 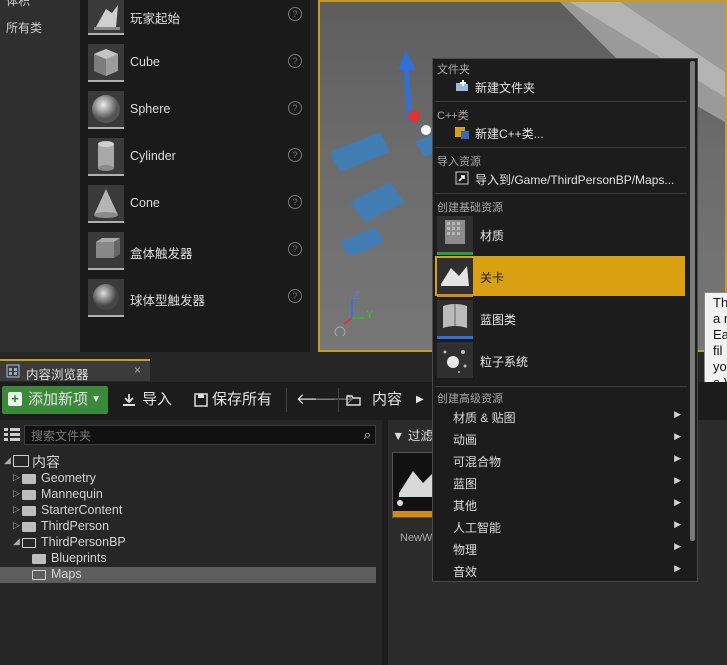 What do you see at coordinates (720, 334) in the screenshot?
I see `tooltip-line: Ea` at bounding box center [720, 334].